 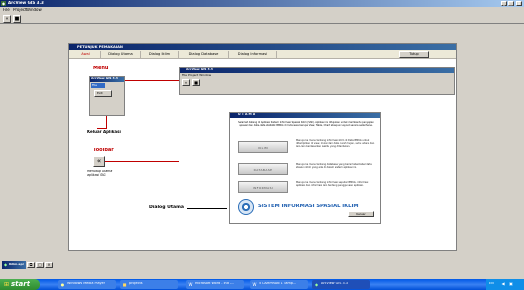 I want to click on main-title-bar: ◆ ArcView GIS 3.3 _ □ ×, so click(x=262, y=3).